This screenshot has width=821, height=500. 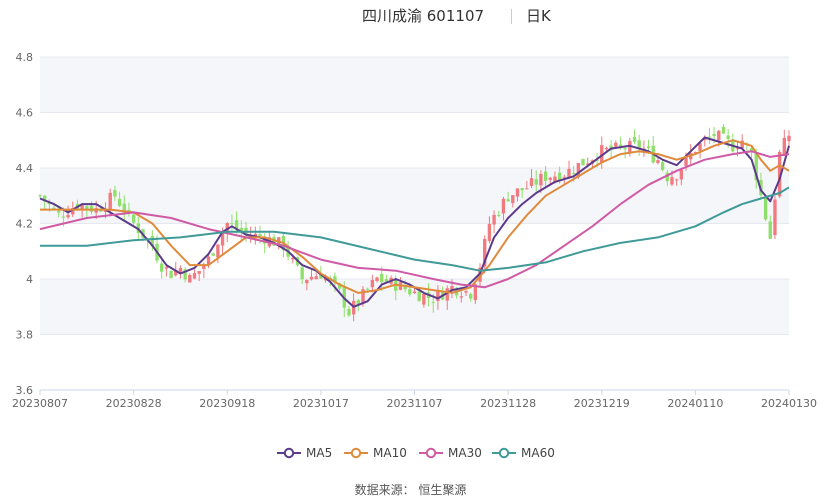 What do you see at coordinates (319, 453) in the screenshot?
I see `legend-label: MA5` at bounding box center [319, 453].